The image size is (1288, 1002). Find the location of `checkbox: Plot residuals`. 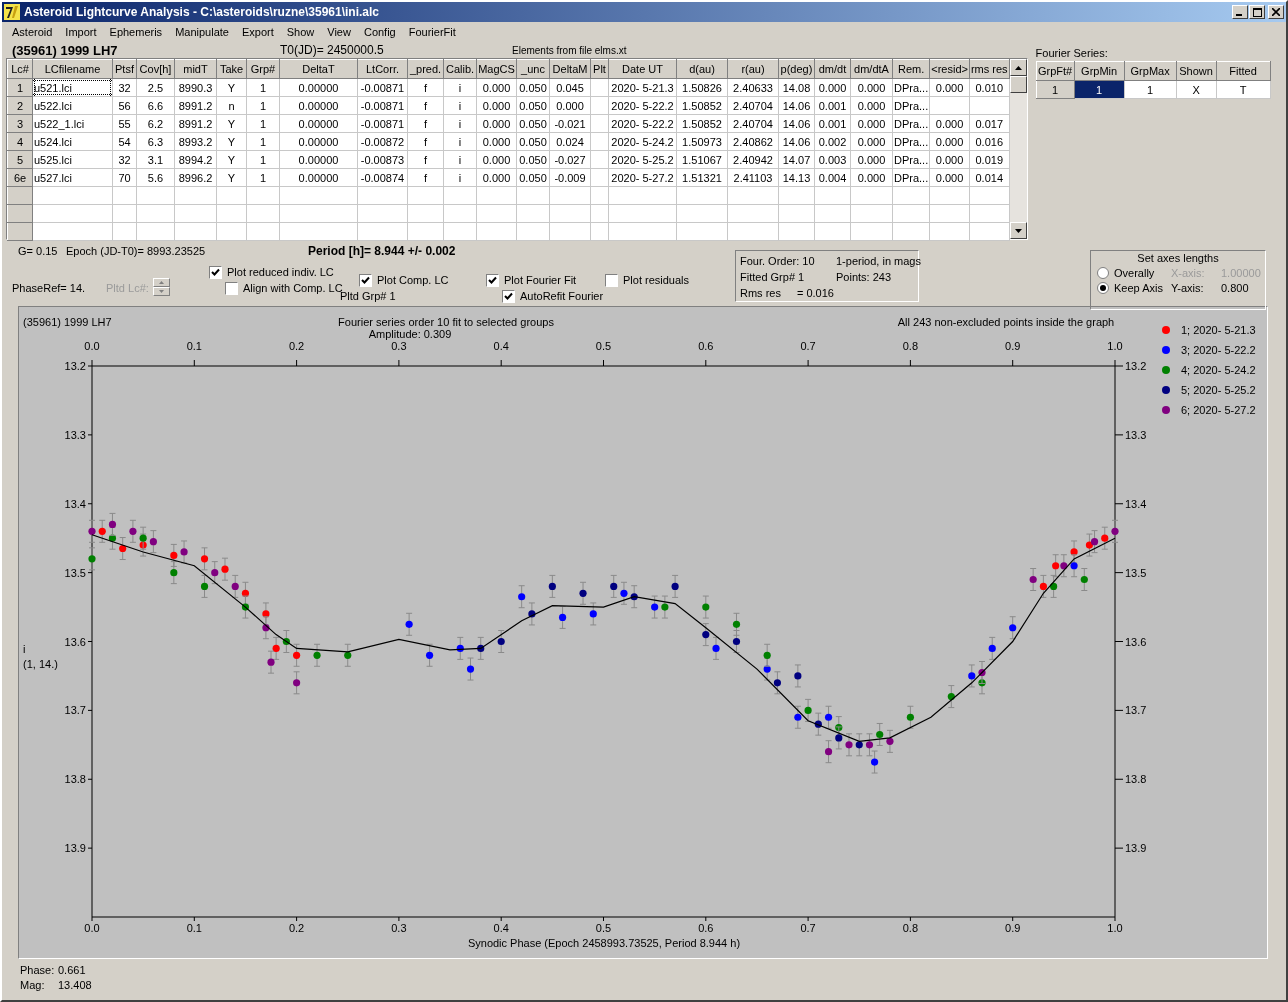

checkbox: Plot residuals is located at coordinates (647, 280).